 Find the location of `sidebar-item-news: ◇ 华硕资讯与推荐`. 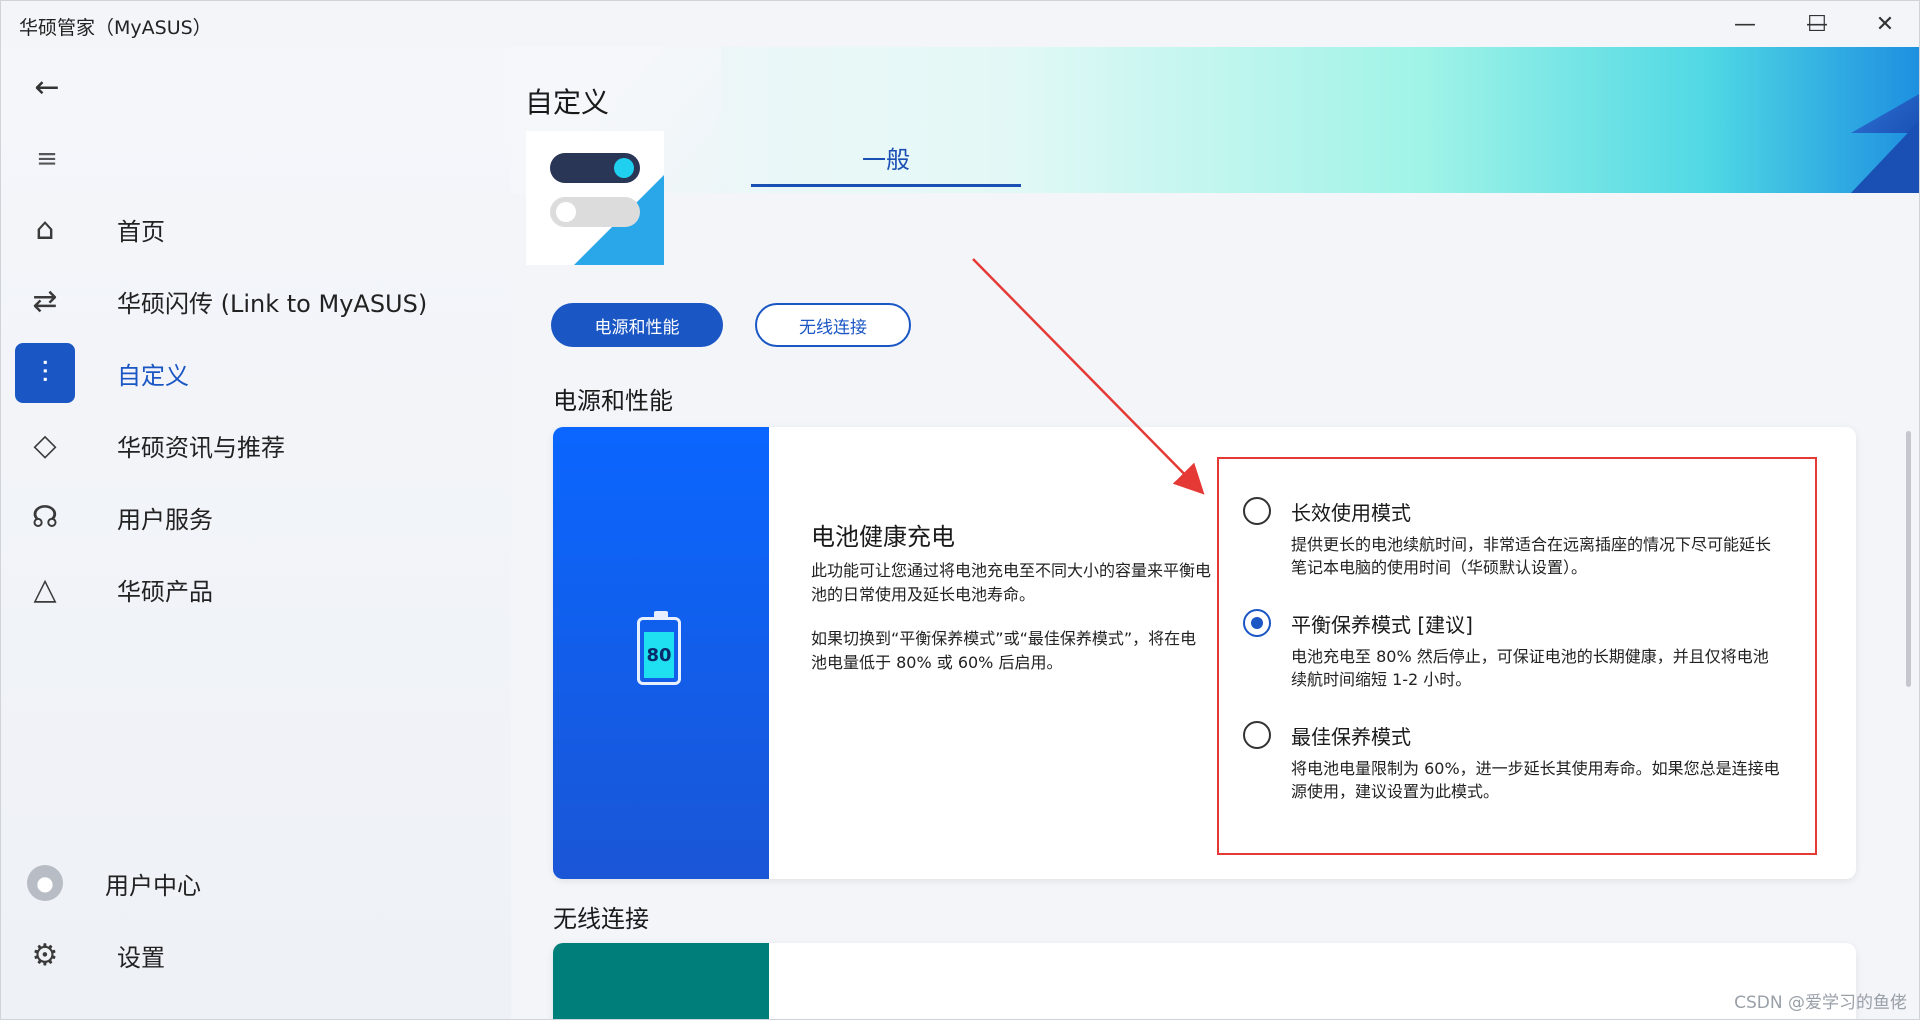

sidebar-item-news: ◇ 华硕资讯与推荐 is located at coordinates (250, 445).